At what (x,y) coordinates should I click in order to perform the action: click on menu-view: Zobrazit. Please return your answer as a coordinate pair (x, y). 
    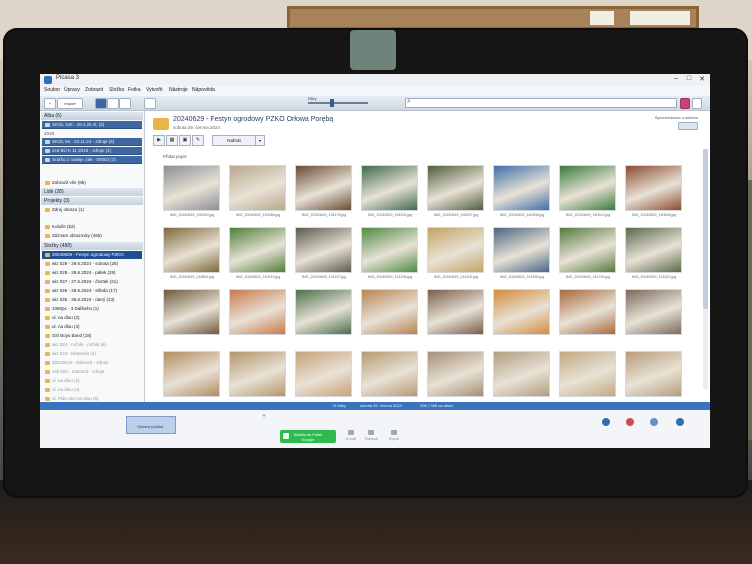
    Looking at the image, I should click on (94, 90).